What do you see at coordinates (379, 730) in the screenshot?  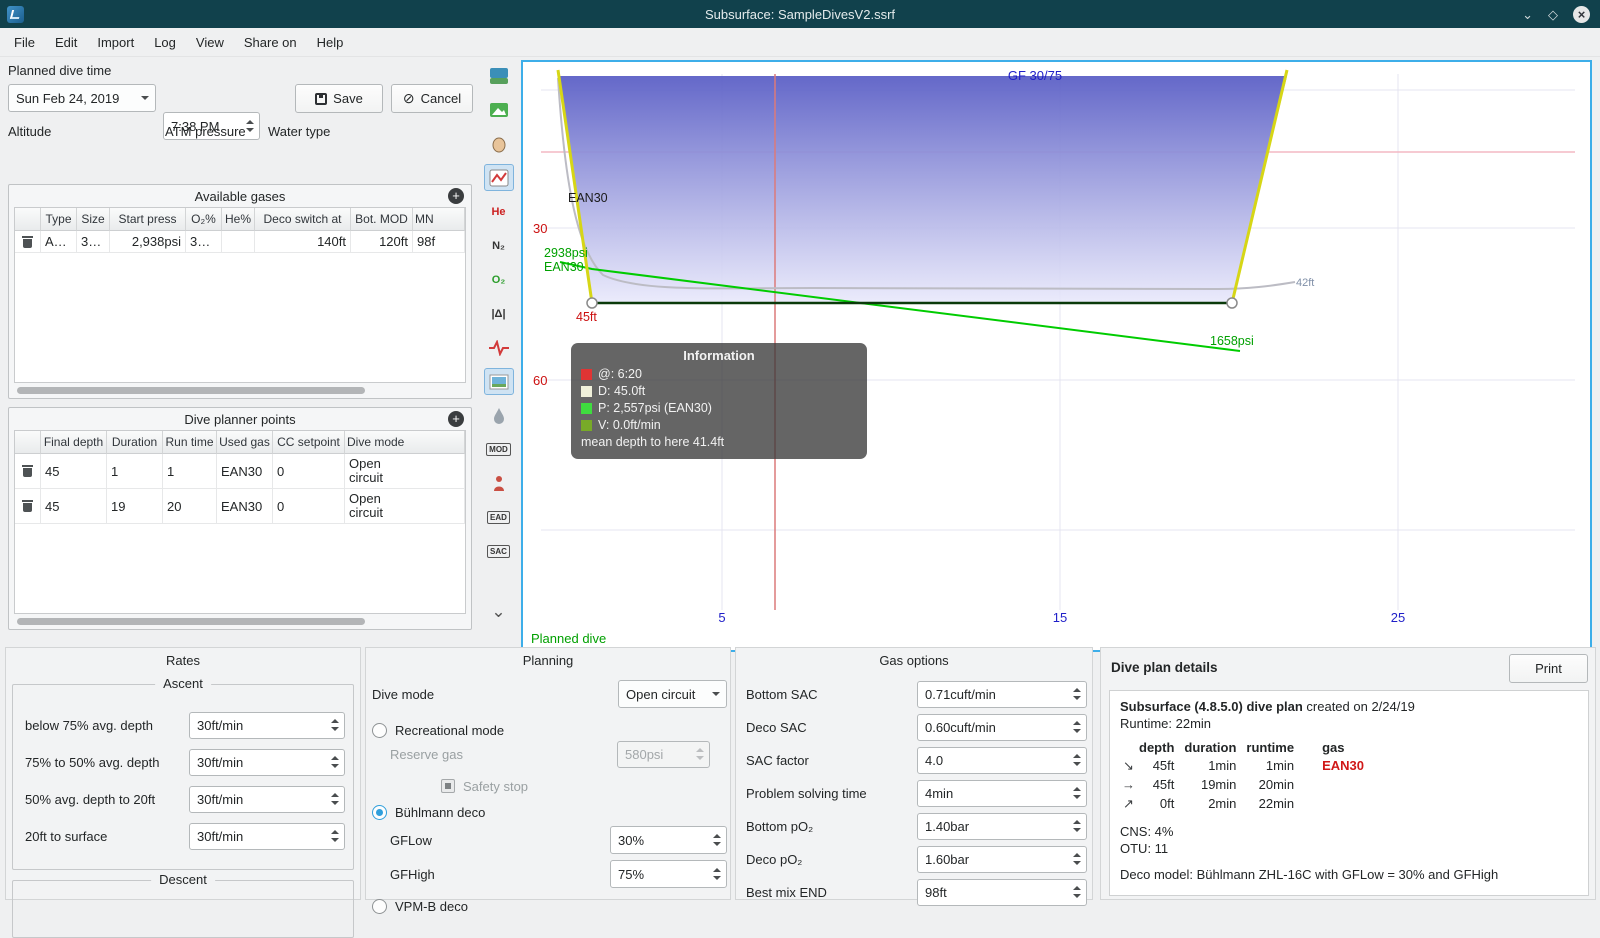 I see `recreational-mode-radio` at bounding box center [379, 730].